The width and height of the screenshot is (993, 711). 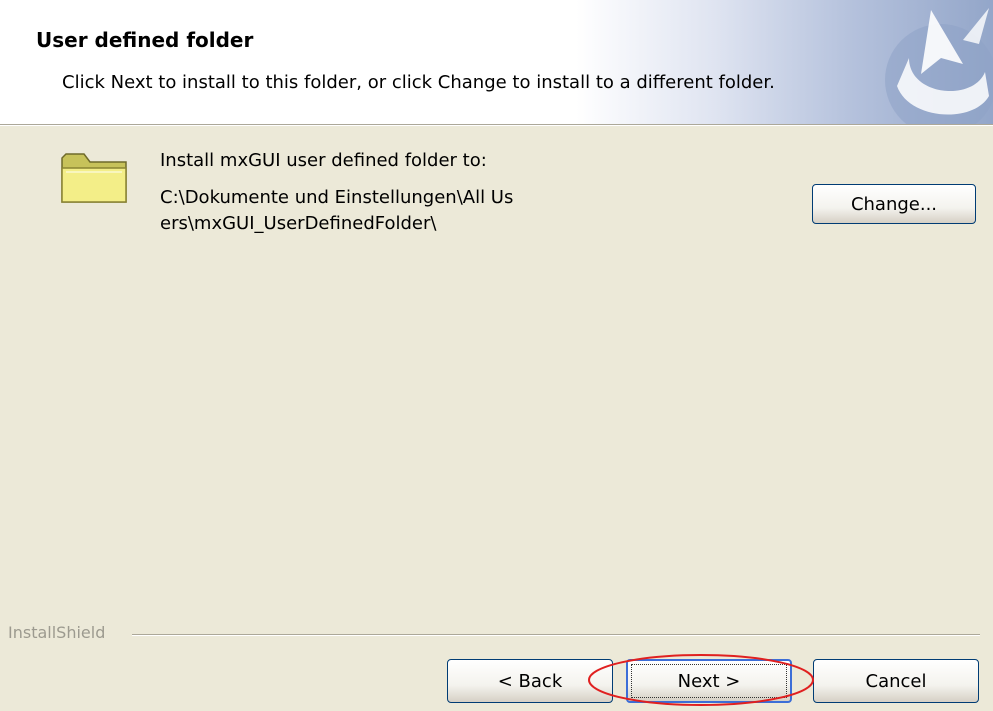 I want to click on next-button: Next >, so click(x=709, y=681).